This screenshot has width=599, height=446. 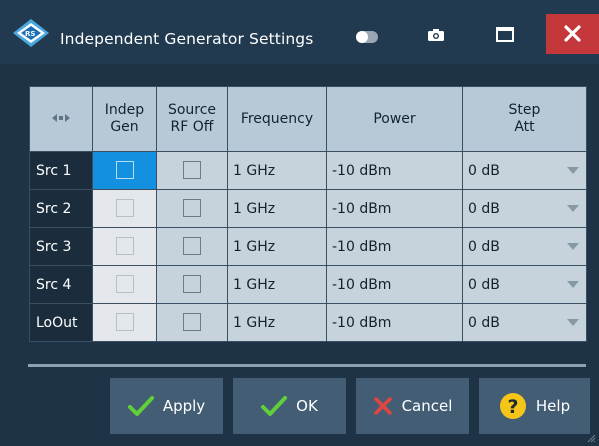 I want to click on window-title: Independent Generator Settings, so click(x=187, y=39).